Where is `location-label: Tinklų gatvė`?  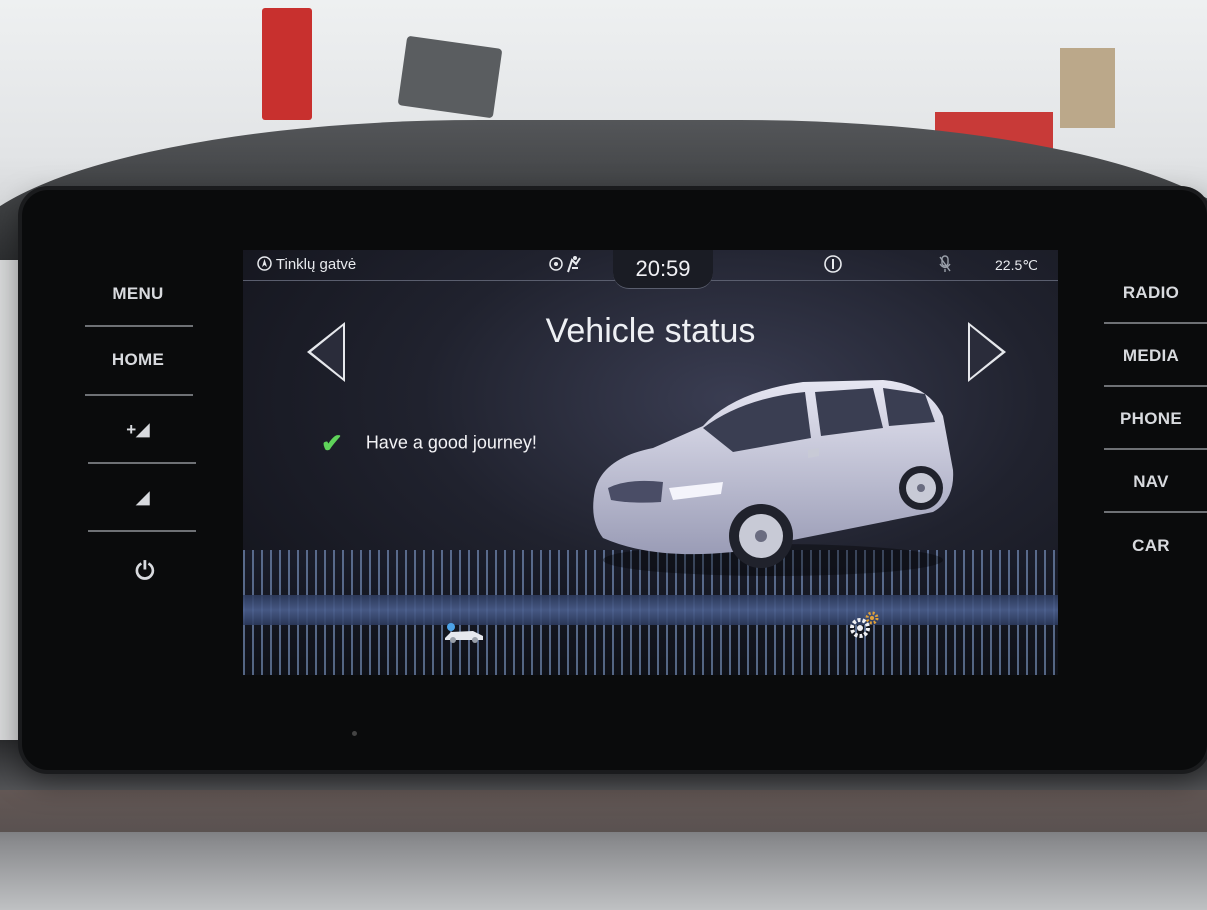 location-label: Tinklų gatvė is located at coordinates (306, 264).